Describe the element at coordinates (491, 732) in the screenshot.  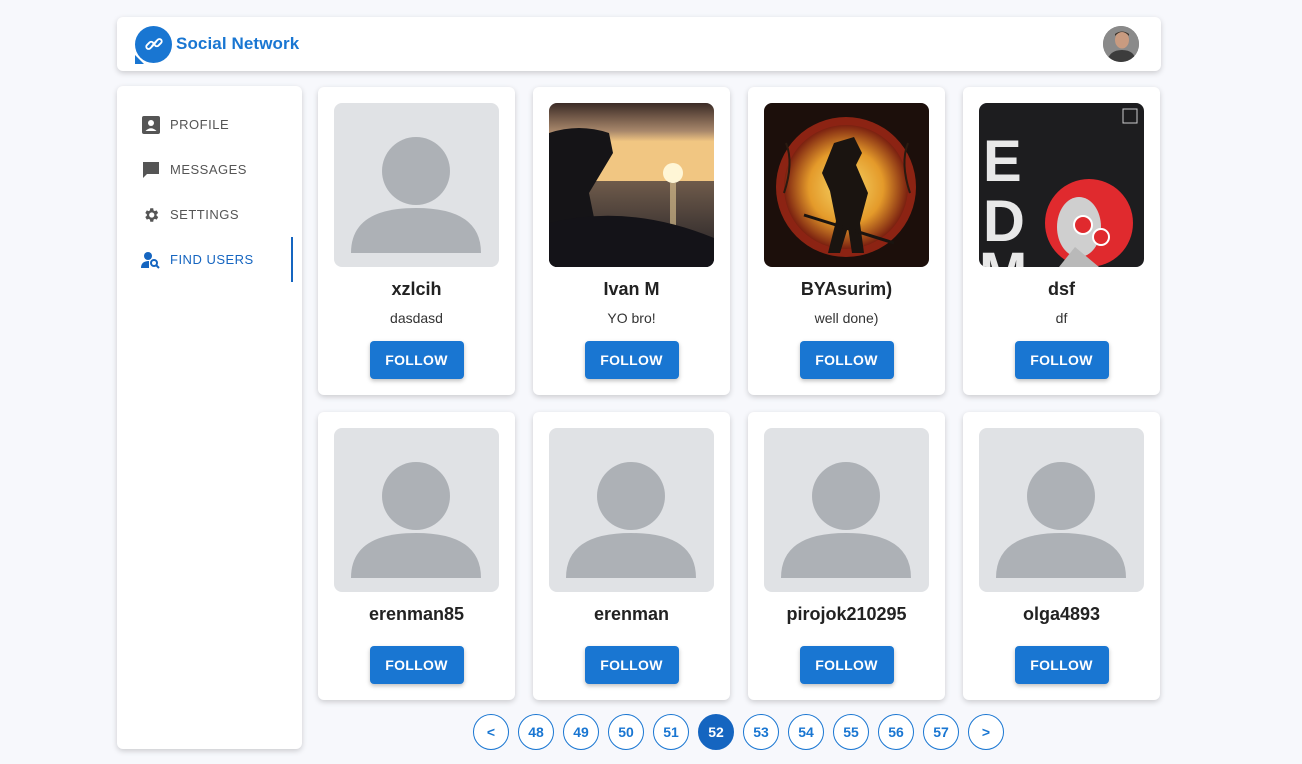
I see `prev-page-button: <` at that location.